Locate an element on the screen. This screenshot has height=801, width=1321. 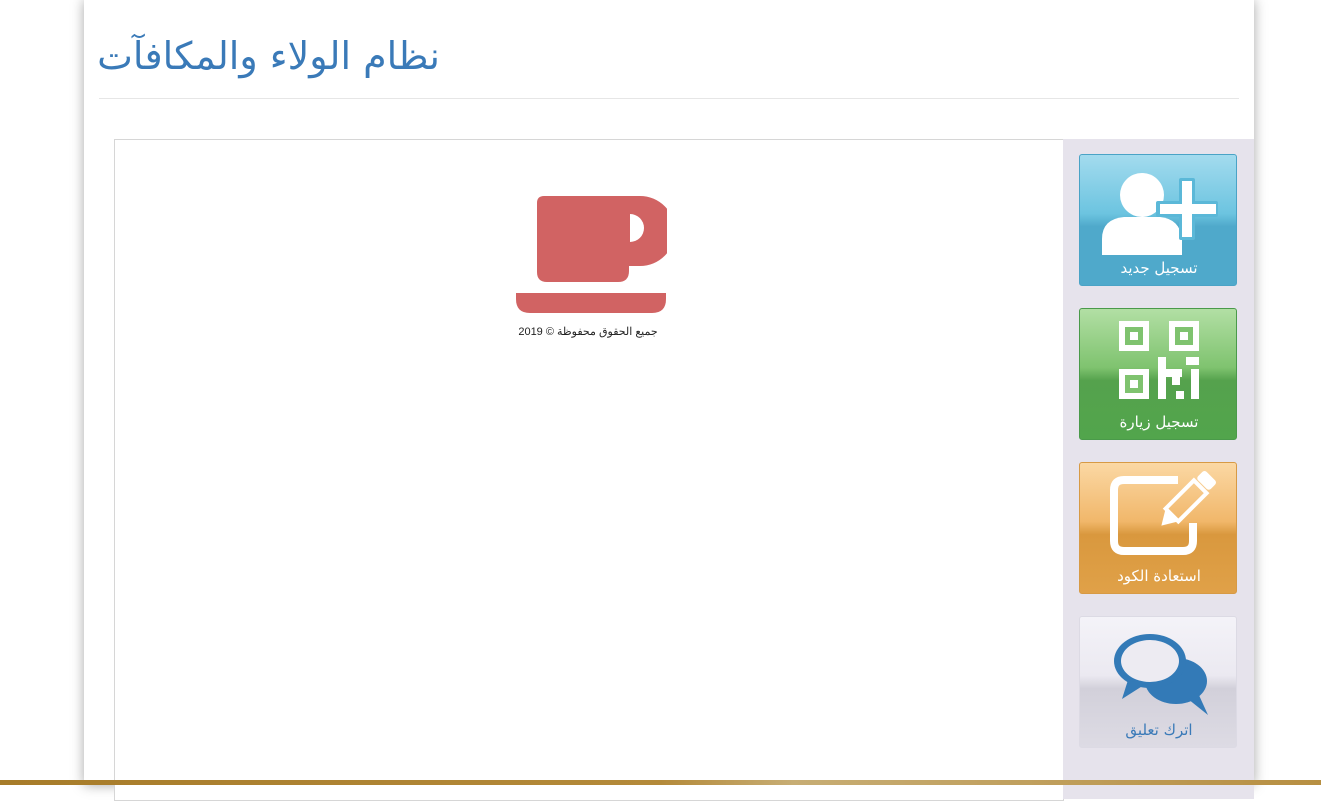
tile-label: اترك تعليق is located at coordinates (1159, 730).